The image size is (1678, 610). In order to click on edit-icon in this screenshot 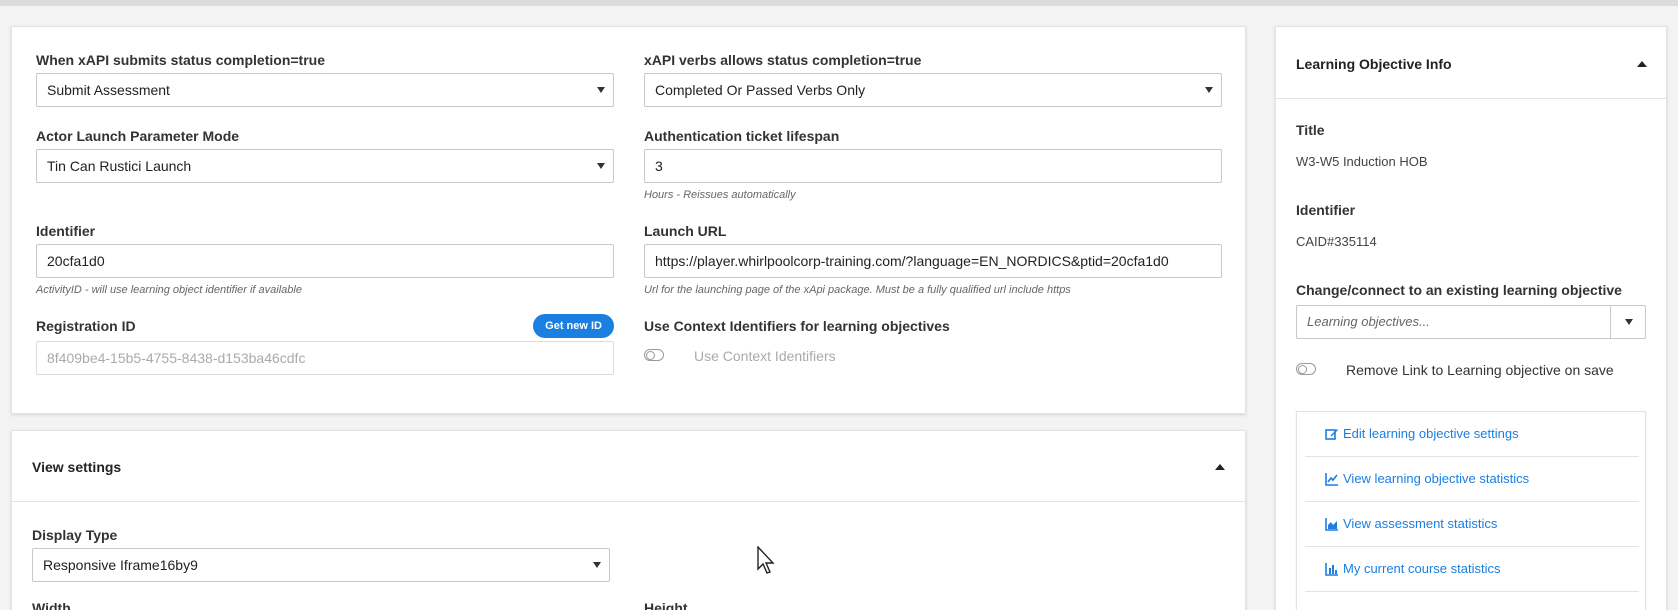, I will do `click(1331, 434)`.